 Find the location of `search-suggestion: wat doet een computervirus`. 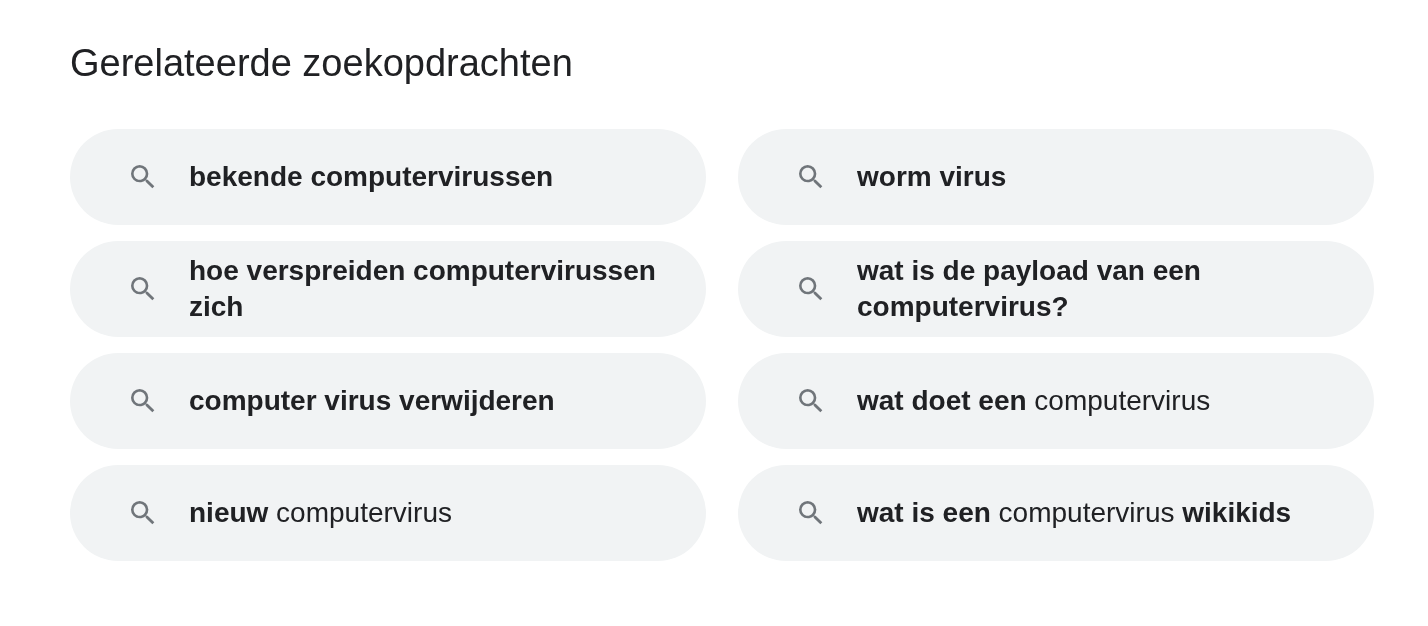

search-suggestion: wat doet een computervirus is located at coordinates (1056, 401).